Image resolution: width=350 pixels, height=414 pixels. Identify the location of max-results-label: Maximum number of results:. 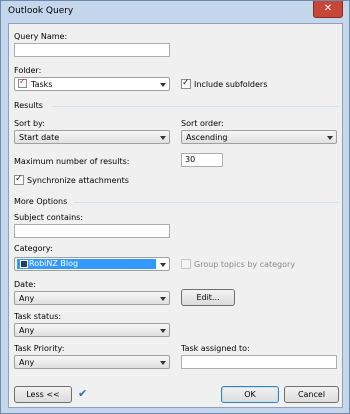
(72, 161).